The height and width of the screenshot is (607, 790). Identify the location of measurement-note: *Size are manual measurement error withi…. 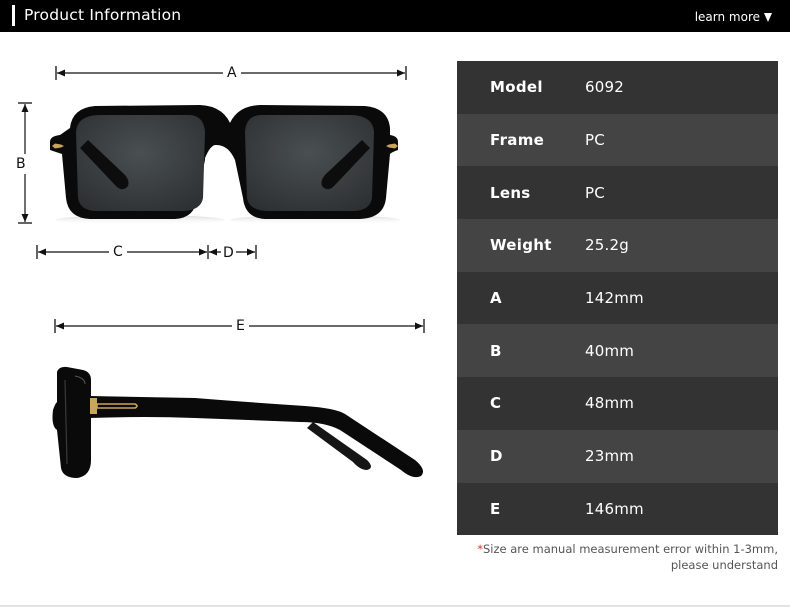
(627, 557).